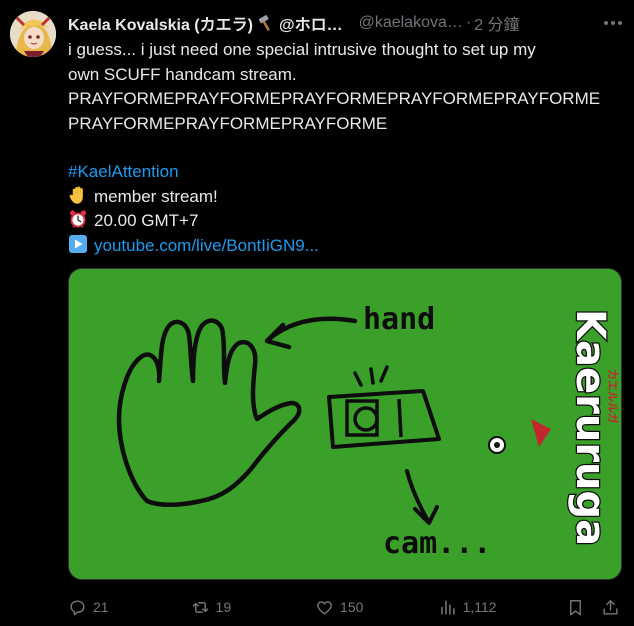 The width and height of the screenshot is (634, 626). I want to click on like-count: 150, so click(352, 607).